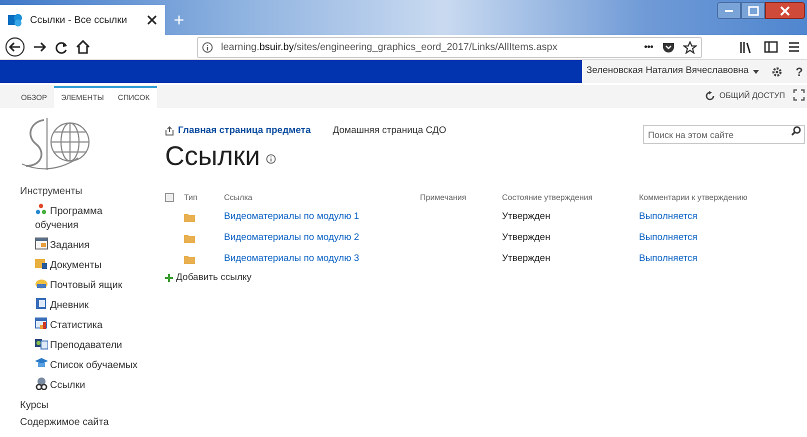 The width and height of the screenshot is (807, 437). Describe the element at coordinates (64, 423) in the screenshot. I see `sidebar-link: Содержимое сайта` at that location.